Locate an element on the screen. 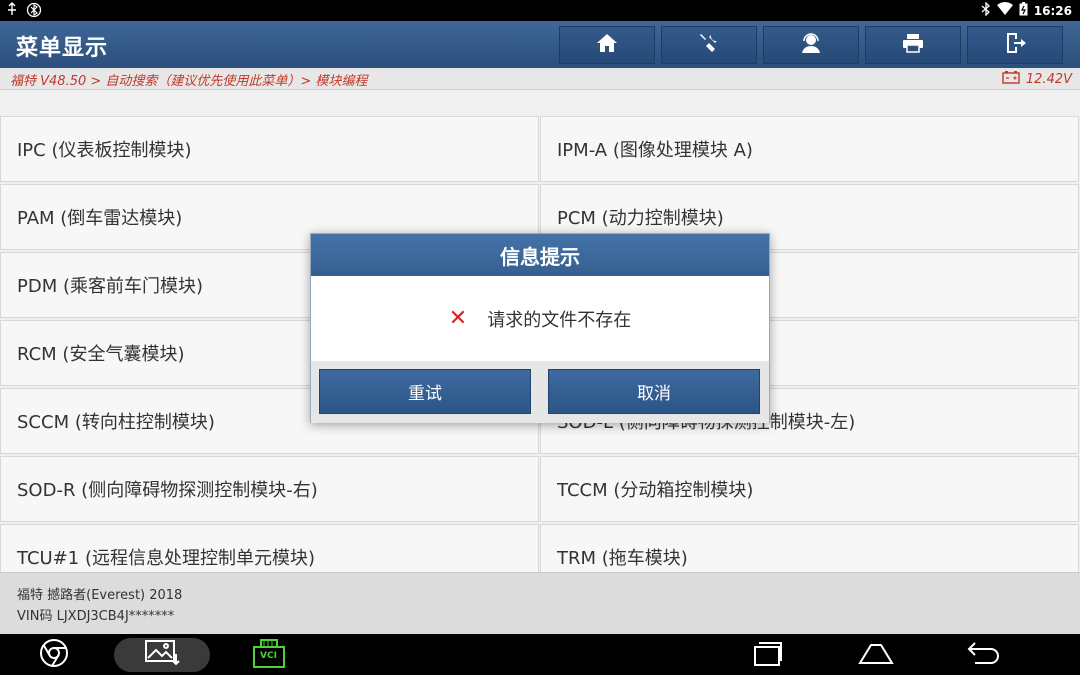 The height and width of the screenshot is (675, 1080). module-row: SOD-R (侧向障碍物探测控制模块-右) TCCM (分动箱控制模块) is located at coordinates (540, 490).